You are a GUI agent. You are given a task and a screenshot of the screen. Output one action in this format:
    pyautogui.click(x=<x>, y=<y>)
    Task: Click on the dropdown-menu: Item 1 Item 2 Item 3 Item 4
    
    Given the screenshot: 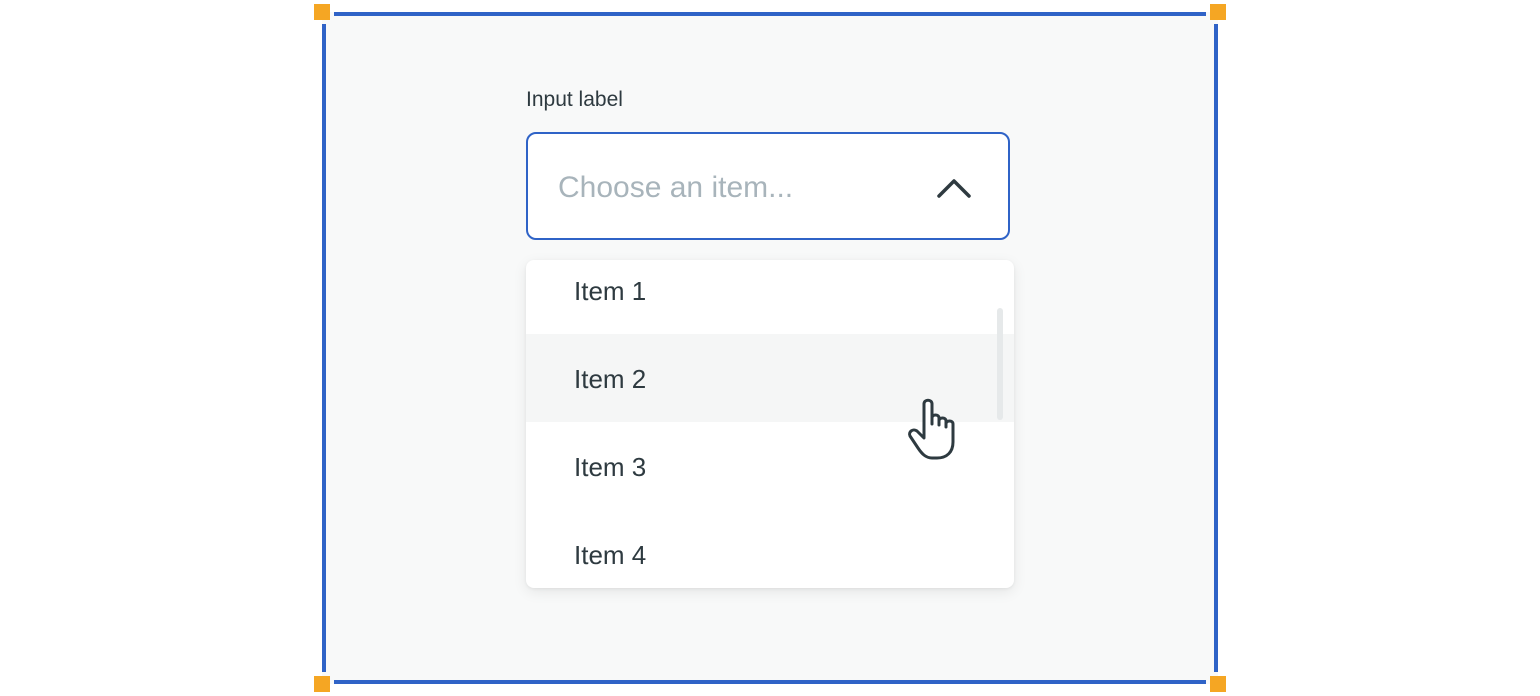 What is the action you would take?
    pyautogui.click(x=770, y=424)
    